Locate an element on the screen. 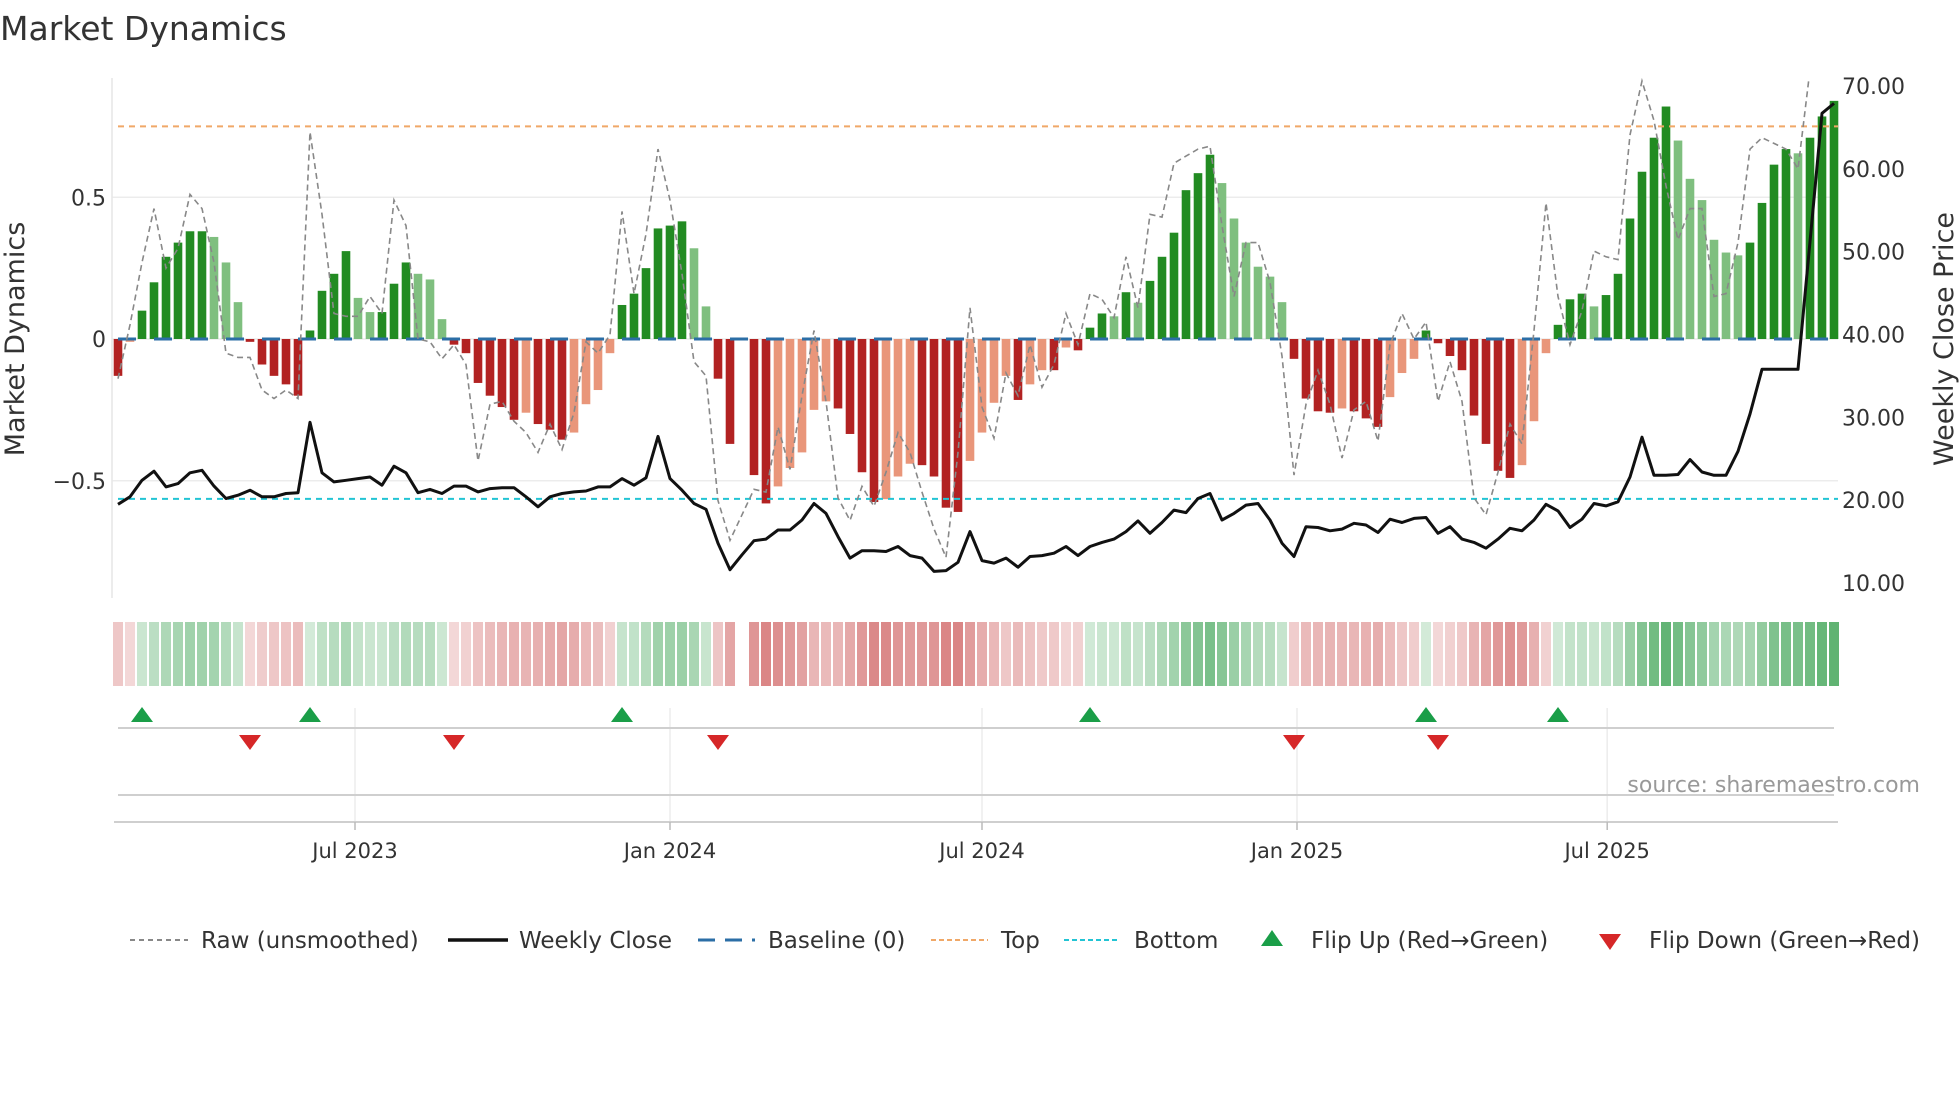 The height and width of the screenshot is (1102, 1960). legend-item-bottom: Bottom is located at coordinates (1141, 941).